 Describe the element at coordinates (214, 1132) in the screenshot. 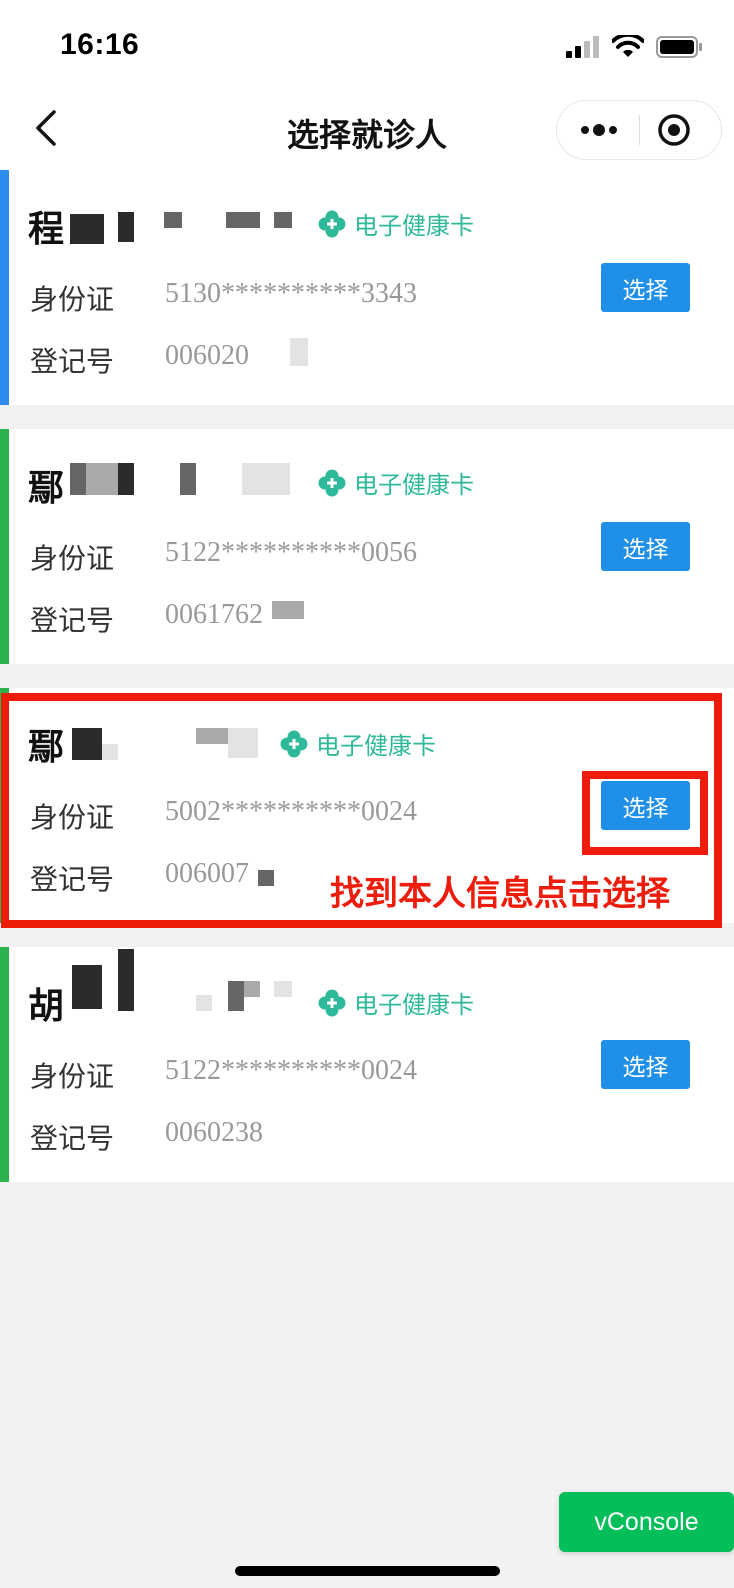

I see `register-no-value: 0060238` at that location.